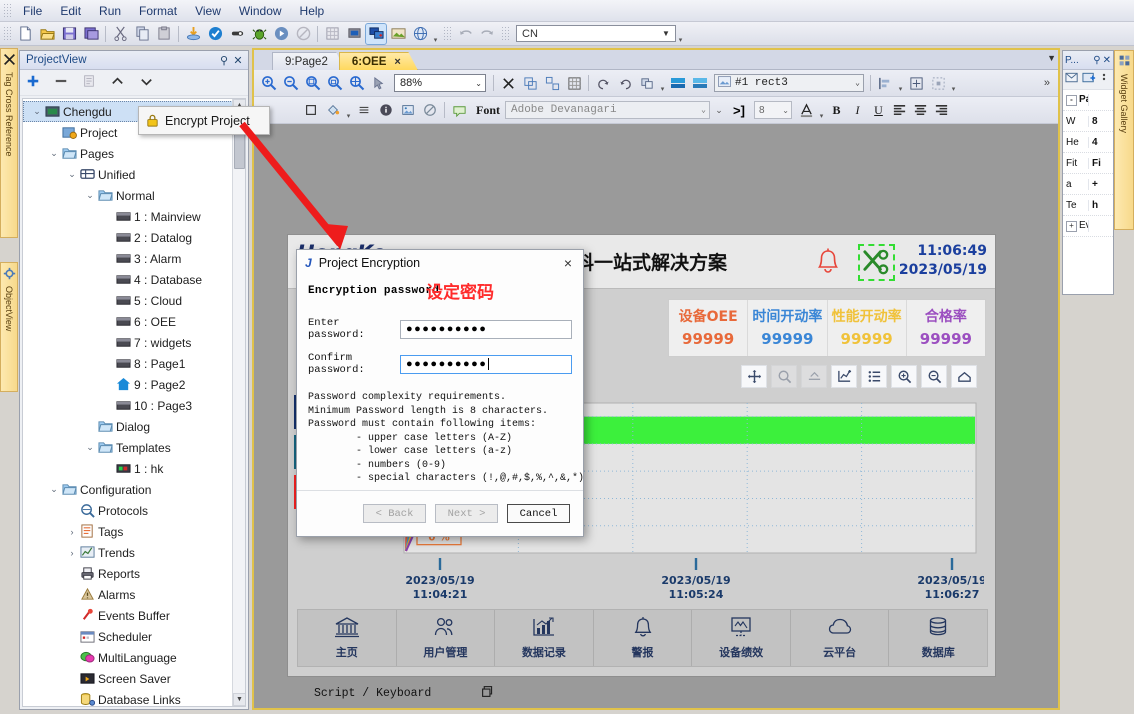 Image resolution: width=1134 pixels, height=714 pixels. I want to click on restore-icon, so click(487, 693).